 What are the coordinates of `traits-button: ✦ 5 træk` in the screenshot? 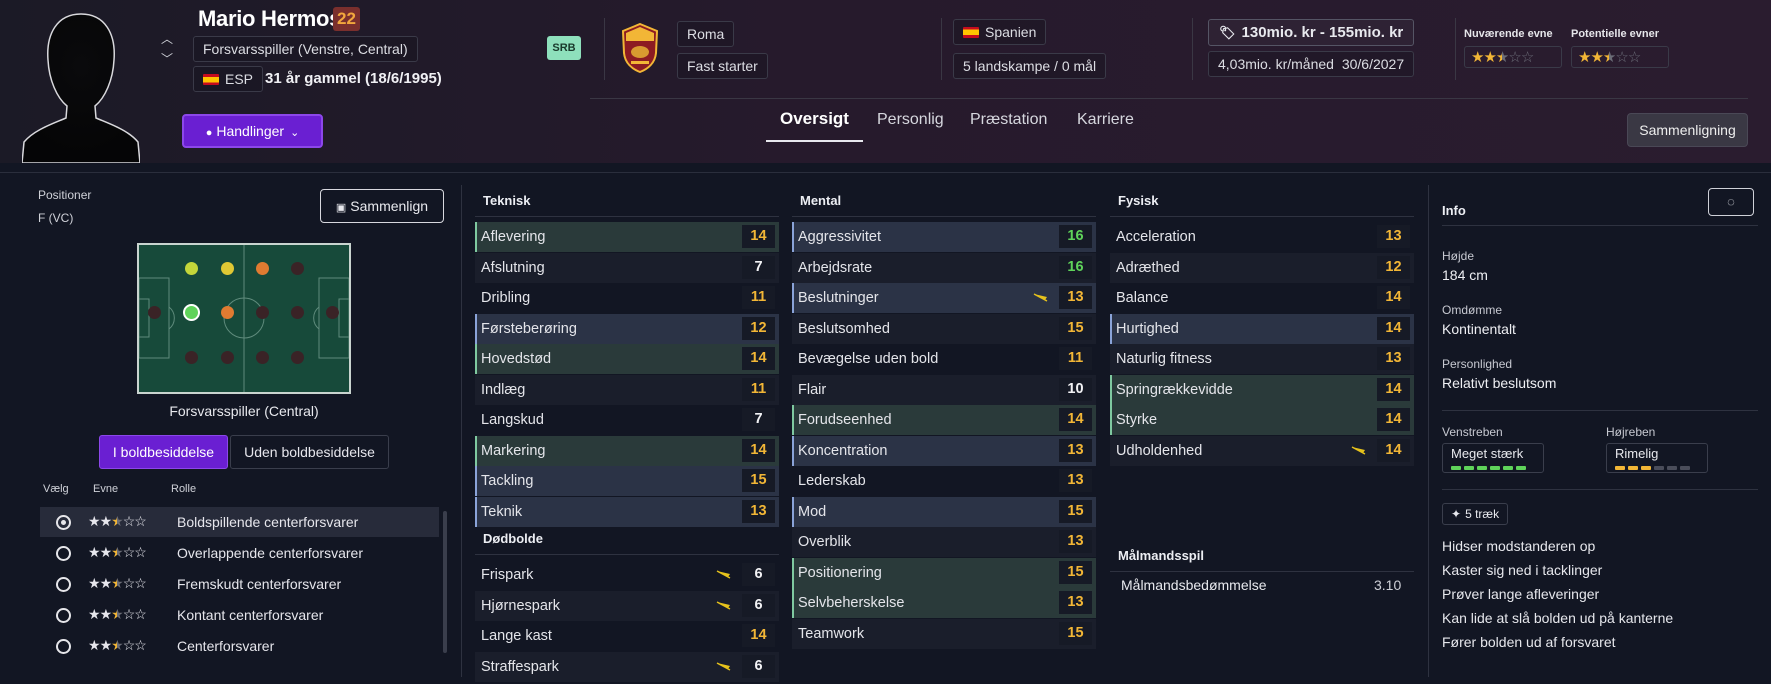 It's located at (1475, 514).